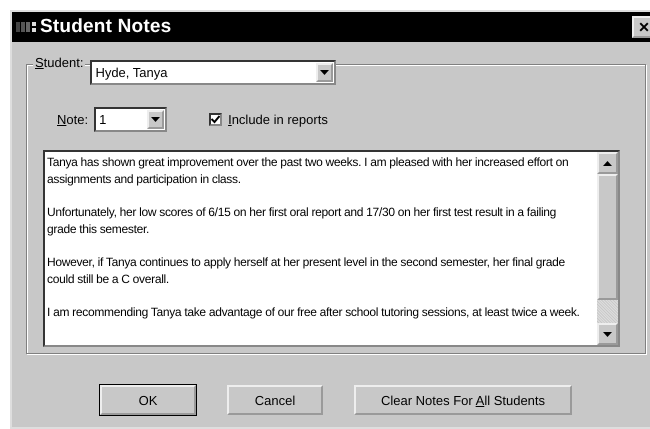  What do you see at coordinates (106, 27) in the screenshot?
I see `window-title: Student Notes` at bounding box center [106, 27].